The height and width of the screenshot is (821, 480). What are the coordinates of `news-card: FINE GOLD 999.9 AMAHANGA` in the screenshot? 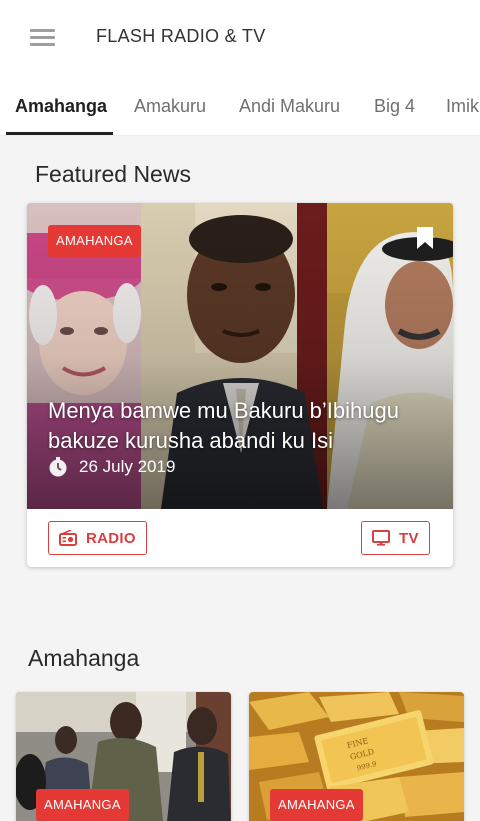 It's located at (356, 756).